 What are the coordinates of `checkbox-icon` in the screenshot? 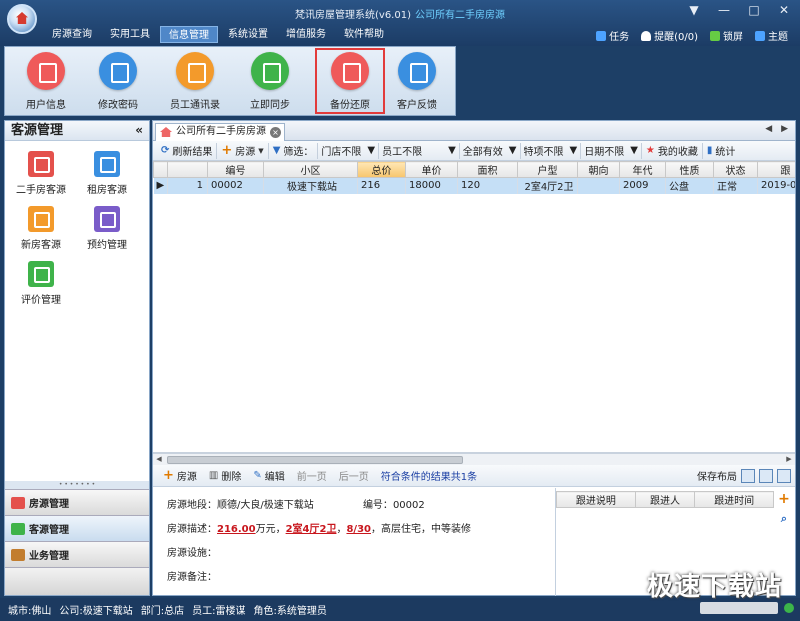 It's located at (601, 35).